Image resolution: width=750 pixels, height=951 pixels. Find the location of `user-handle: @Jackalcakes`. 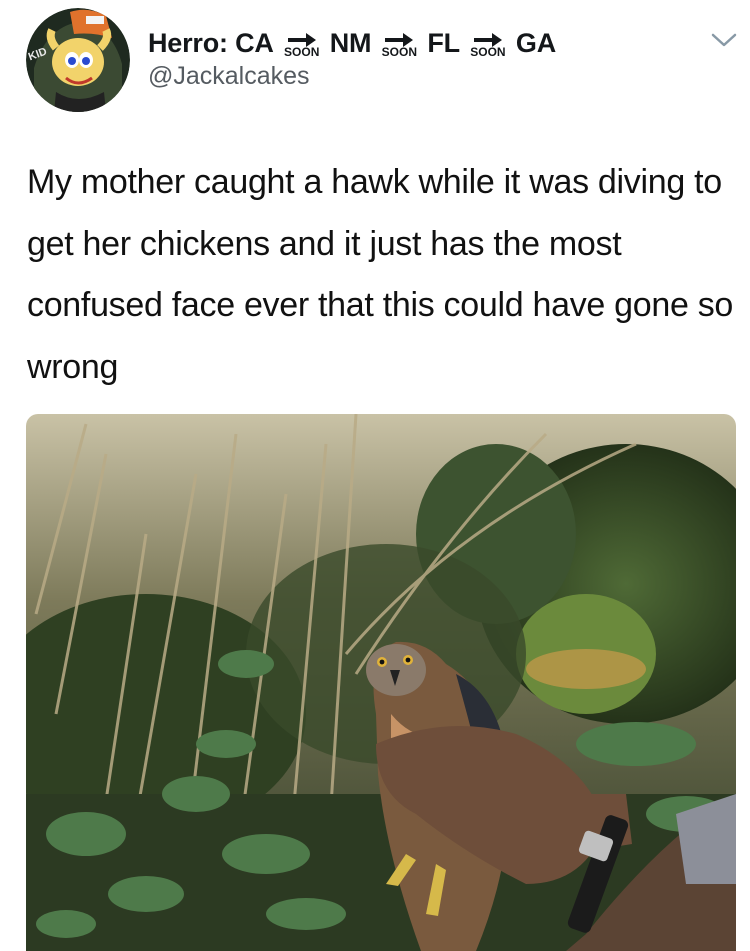

user-handle: @Jackalcakes is located at coordinates (229, 76).